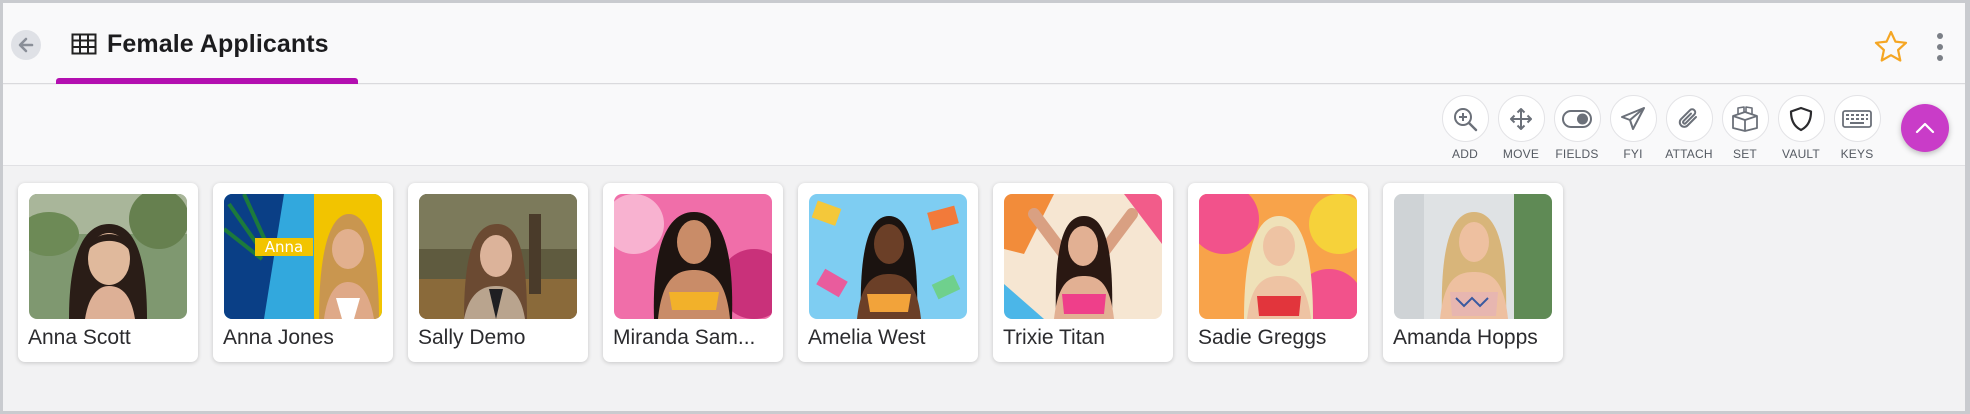 Image resolution: width=1970 pixels, height=414 pixels. What do you see at coordinates (1054, 337) in the screenshot?
I see `applicant-name: Trixie Titan` at bounding box center [1054, 337].